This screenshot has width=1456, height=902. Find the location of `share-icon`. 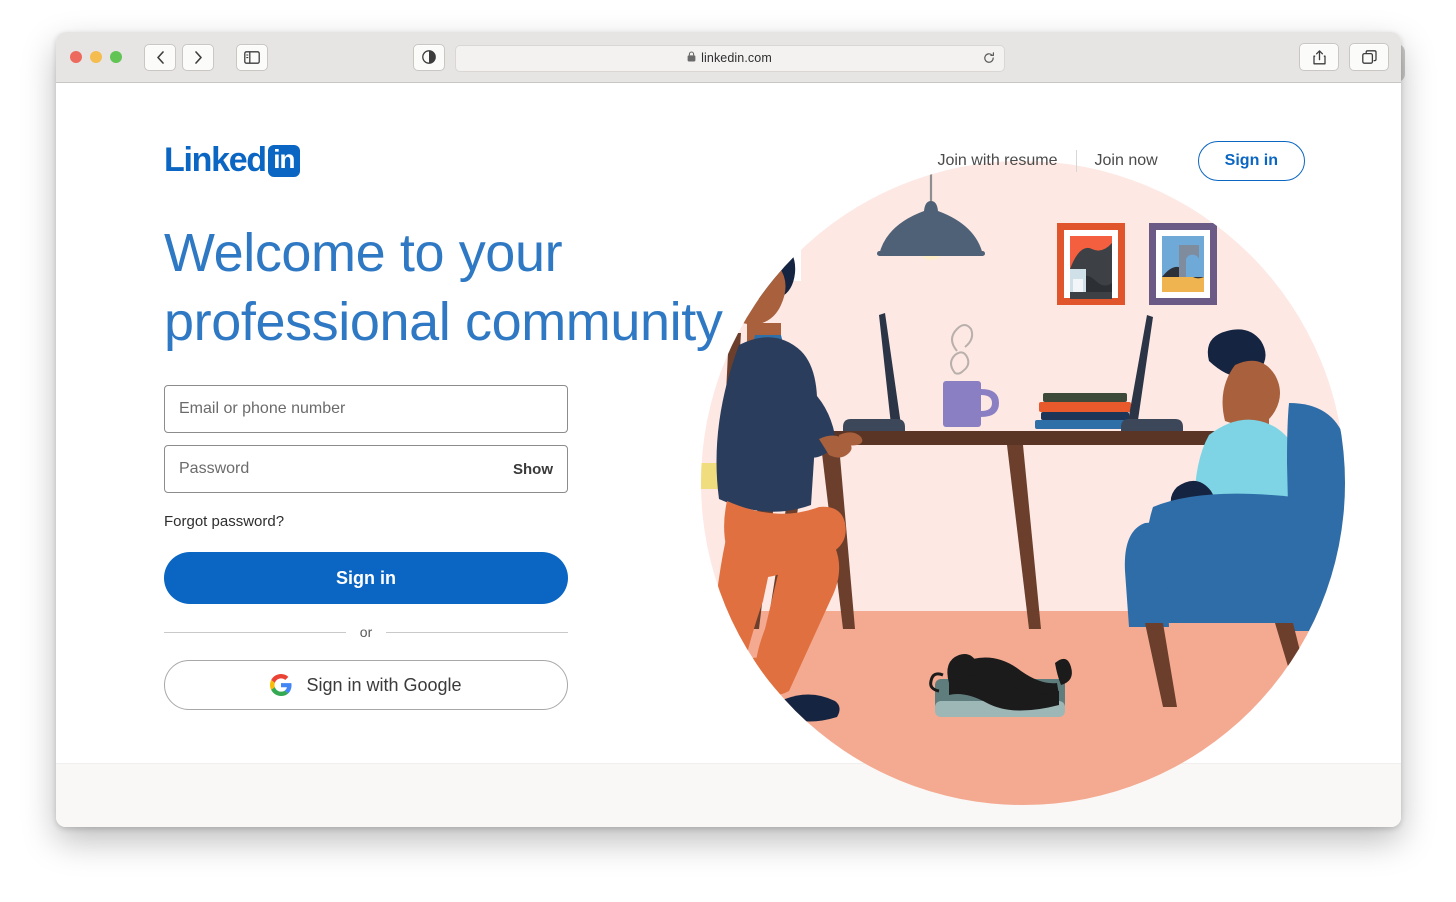

share-icon is located at coordinates (1319, 56).